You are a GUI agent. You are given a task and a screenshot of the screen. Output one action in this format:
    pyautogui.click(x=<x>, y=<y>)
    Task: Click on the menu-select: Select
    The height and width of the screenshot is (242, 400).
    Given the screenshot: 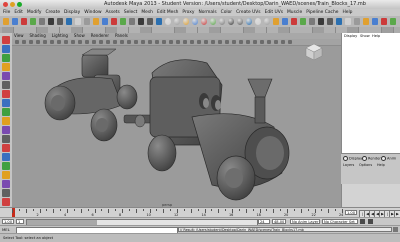 What is the action you would take?
    pyautogui.click(x=131, y=12)
    